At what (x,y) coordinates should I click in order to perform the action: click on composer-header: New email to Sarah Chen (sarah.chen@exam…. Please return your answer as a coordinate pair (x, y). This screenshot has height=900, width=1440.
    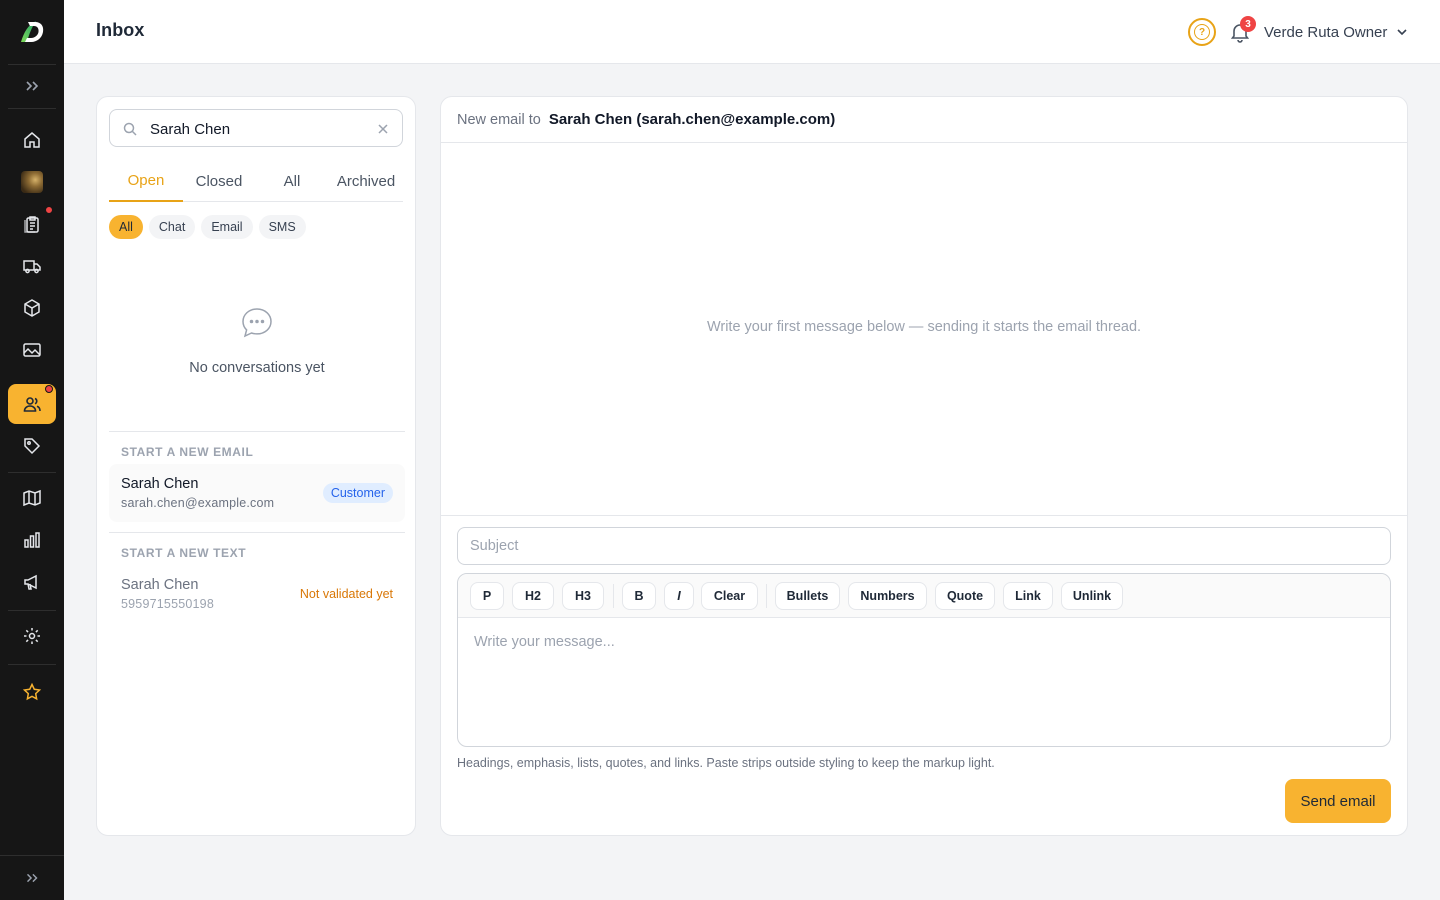
    Looking at the image, I should click on (924, 120).